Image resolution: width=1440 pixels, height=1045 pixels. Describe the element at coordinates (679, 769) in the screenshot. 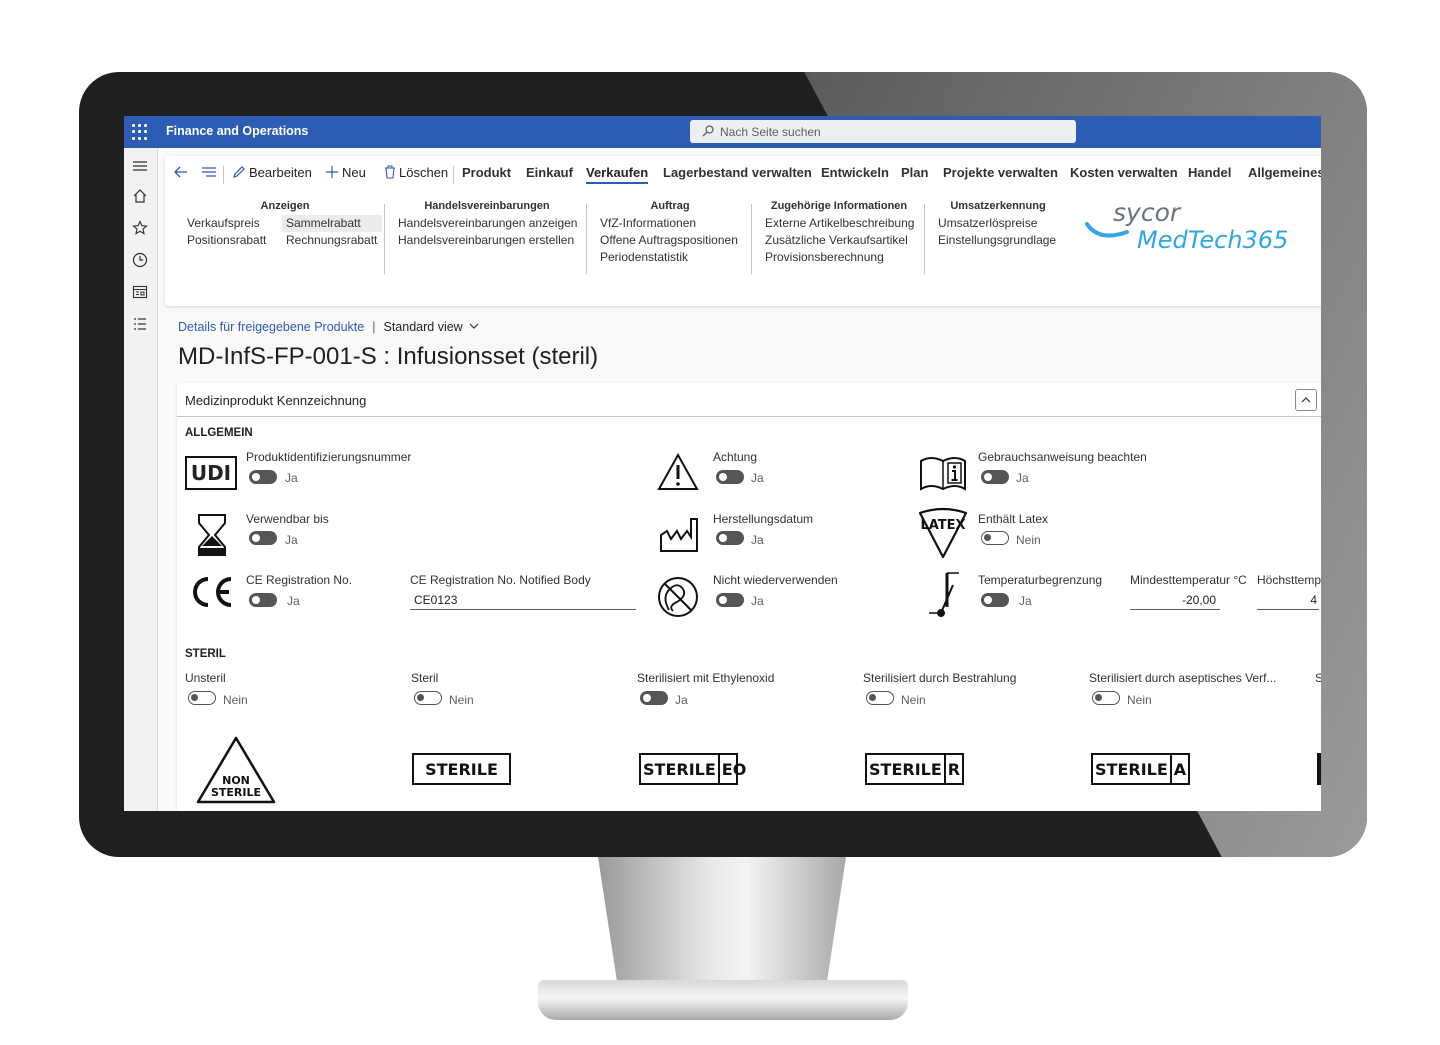

I see `sterile-eo-text: STERILE` at that location.